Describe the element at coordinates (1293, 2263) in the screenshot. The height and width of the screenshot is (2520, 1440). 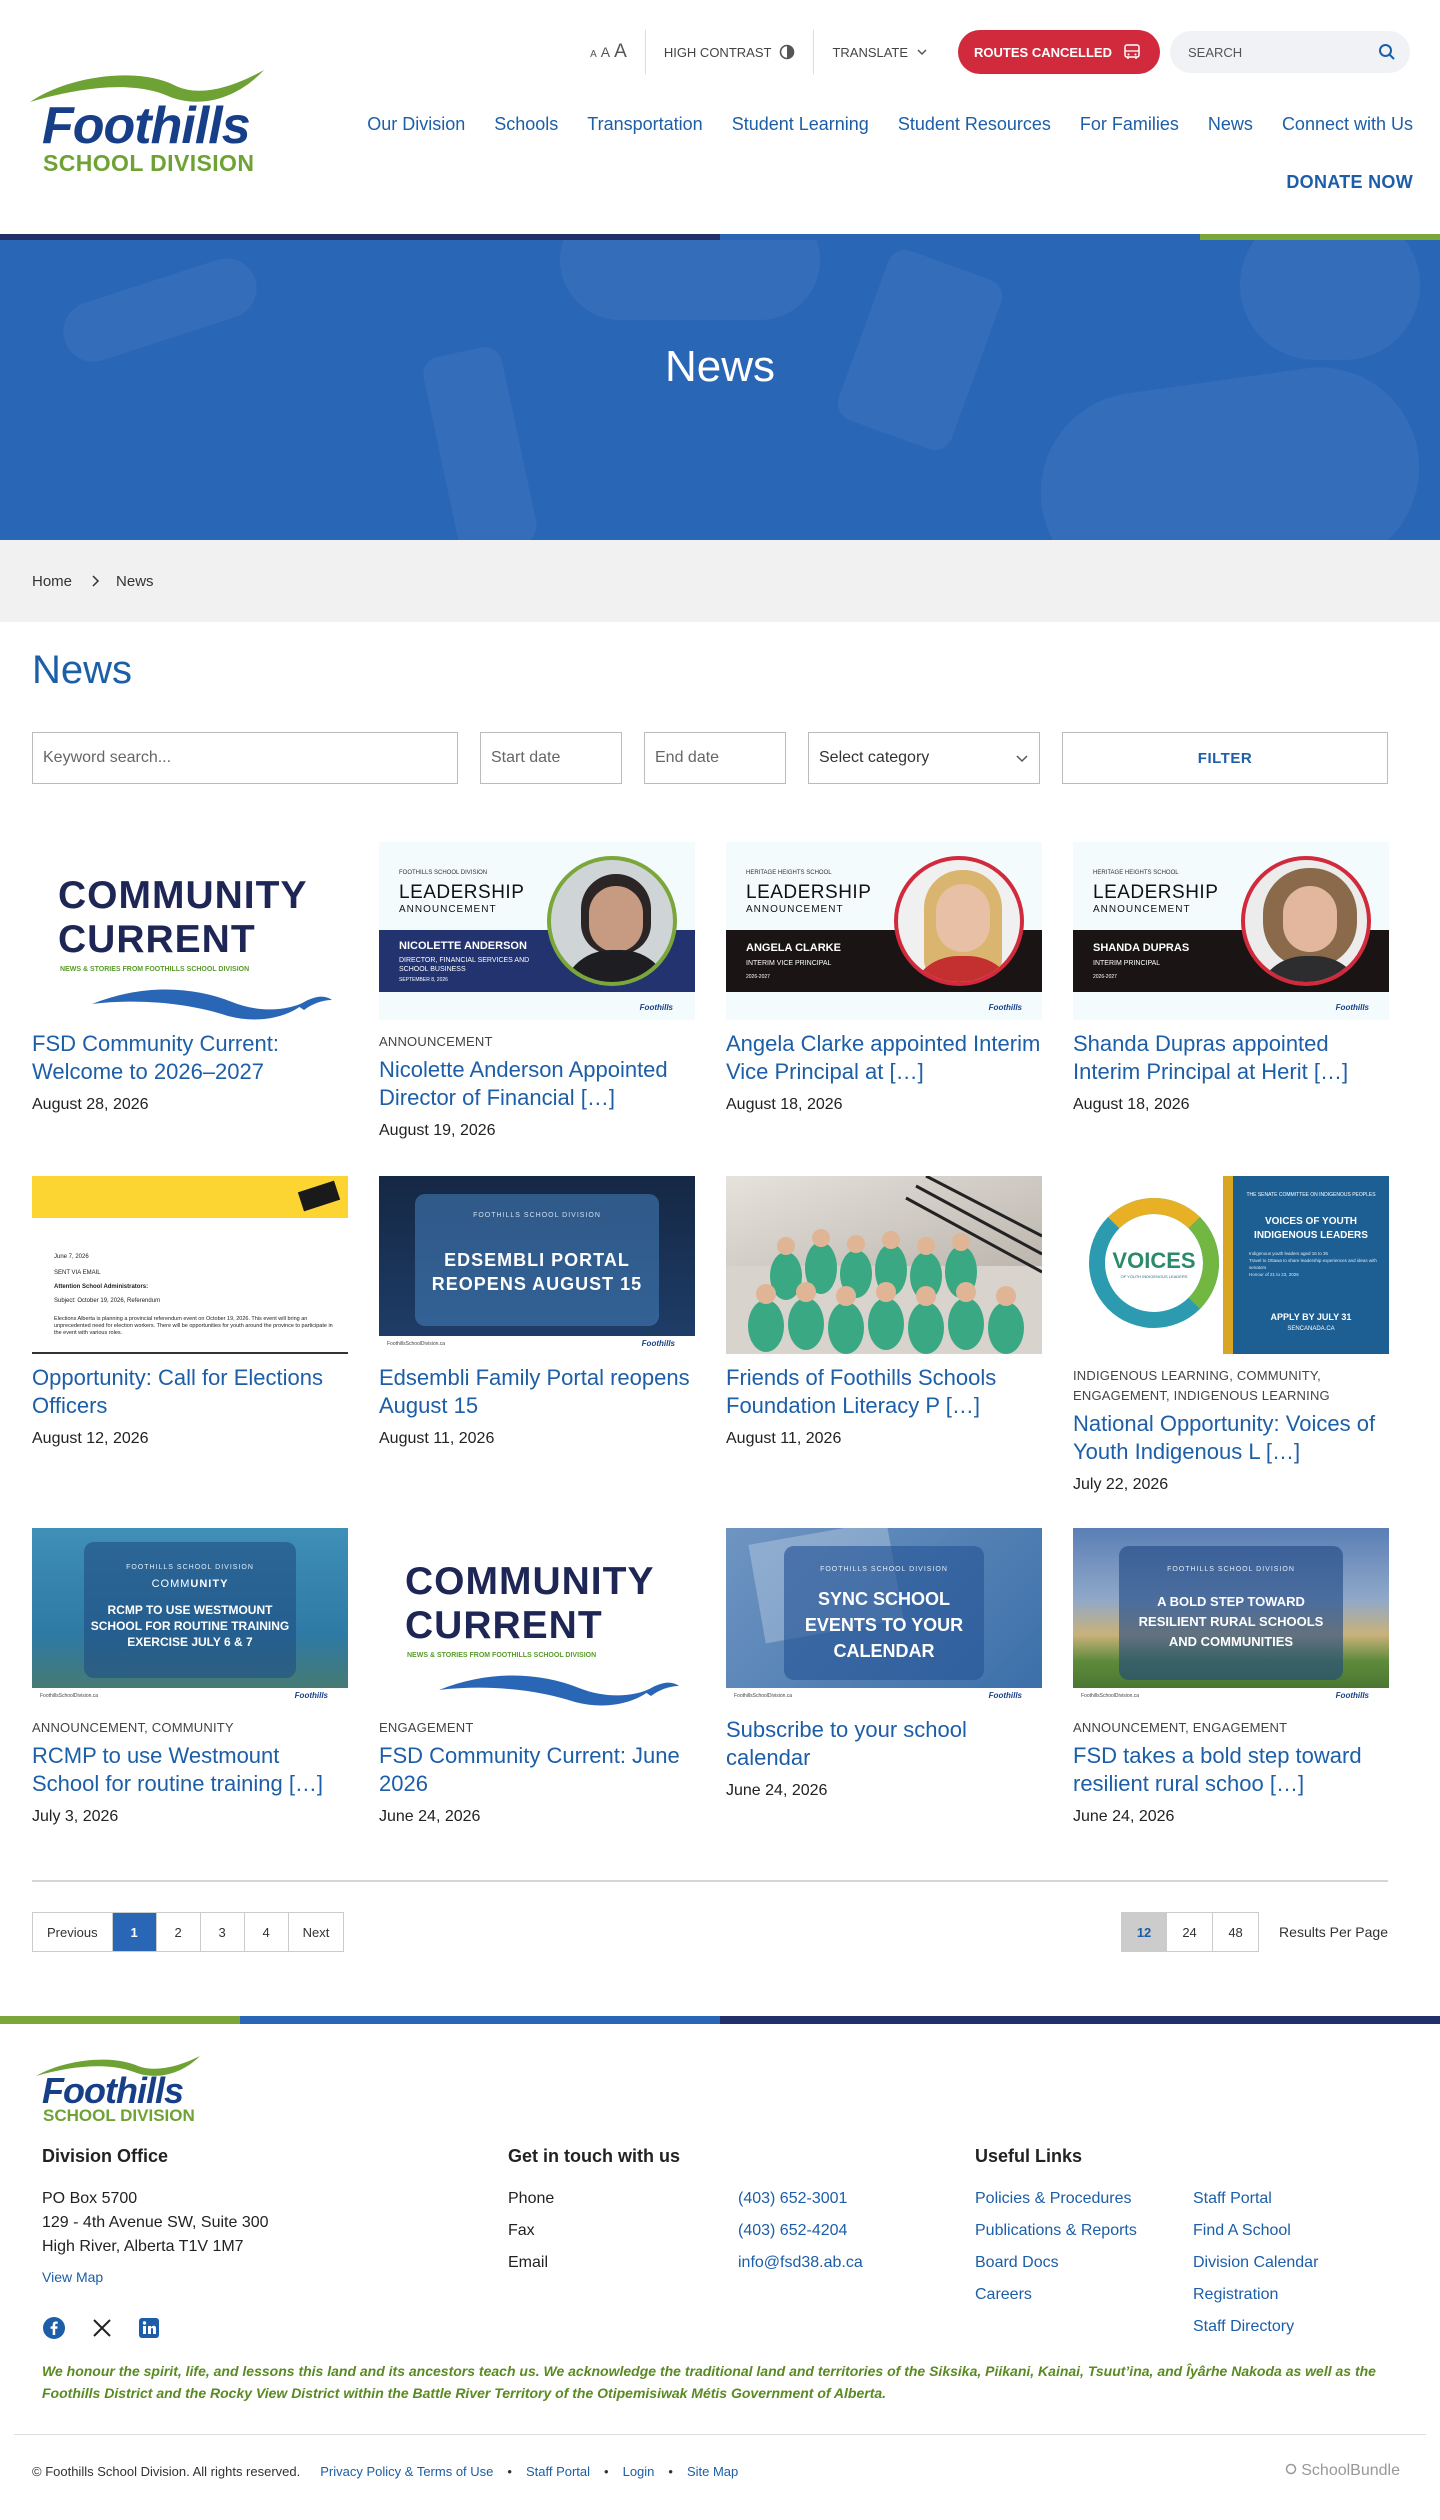
I see `footer-link-division-calendar: Division Calendar` at that location.